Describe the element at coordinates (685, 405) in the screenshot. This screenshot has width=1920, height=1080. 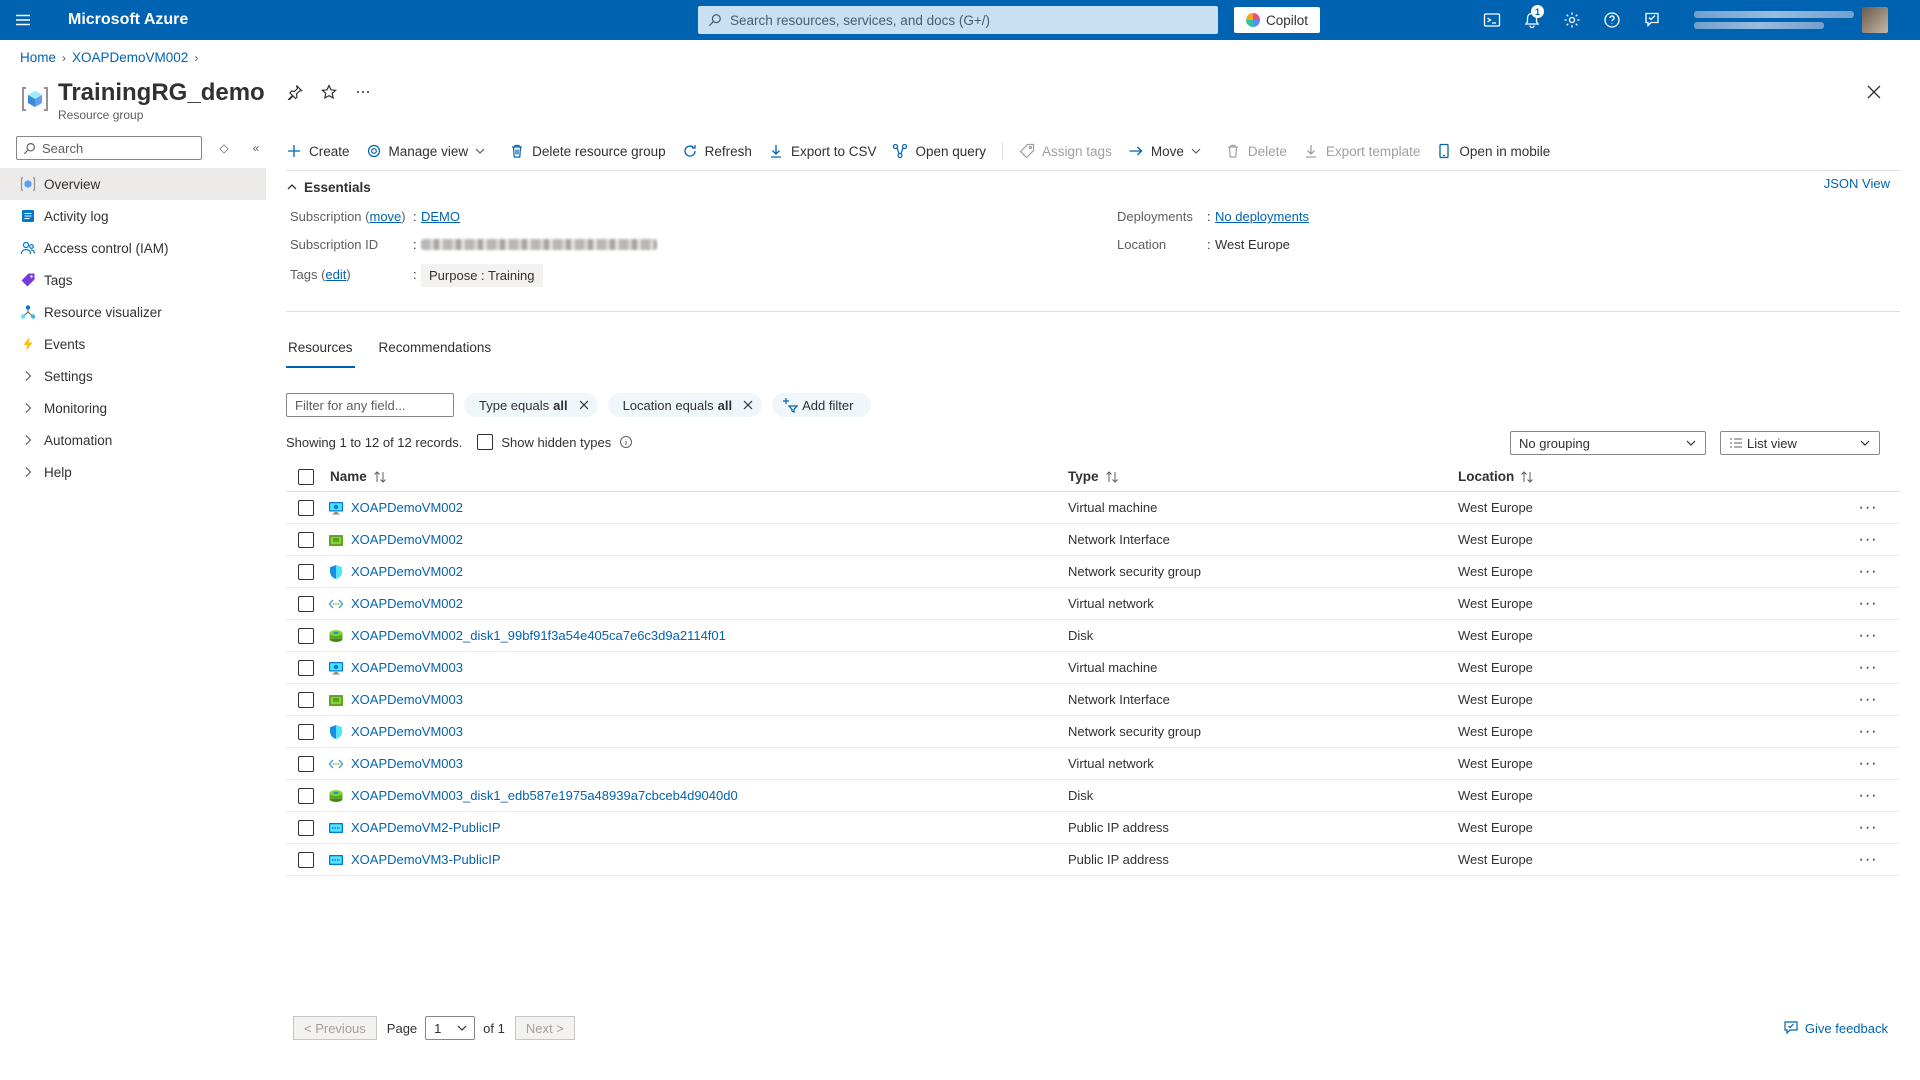
I see `location-filter-pill: Location equals all` at that location.